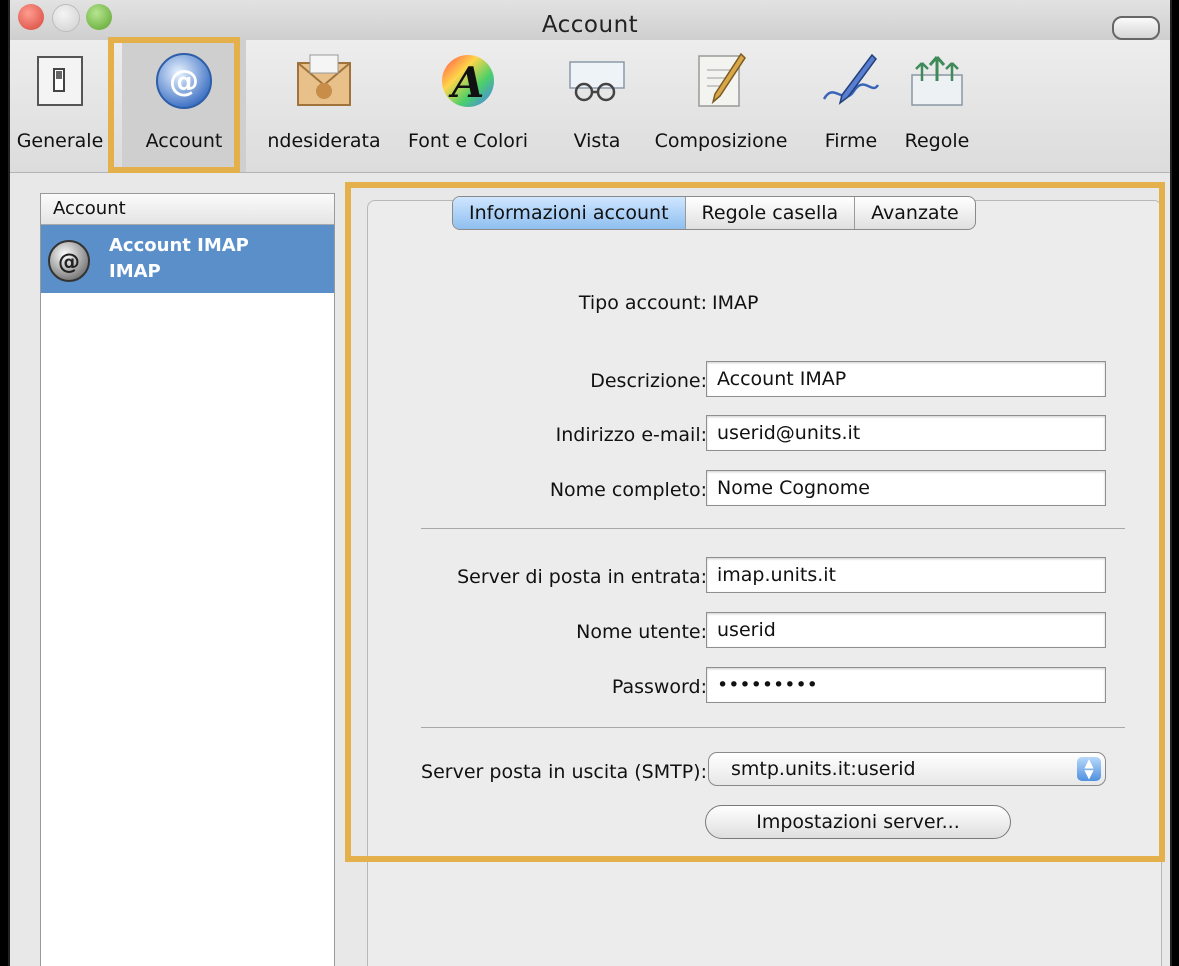  I want to click on window-title: Account, so click(590, 25).